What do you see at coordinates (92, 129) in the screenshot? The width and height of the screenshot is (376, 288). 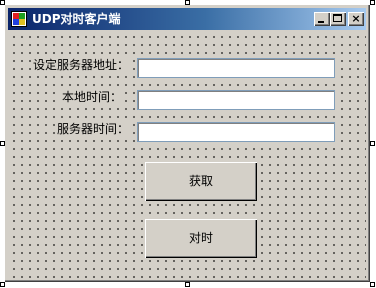 I see `server-time-label: 服务器时间：` at bounding box center [92, 129].